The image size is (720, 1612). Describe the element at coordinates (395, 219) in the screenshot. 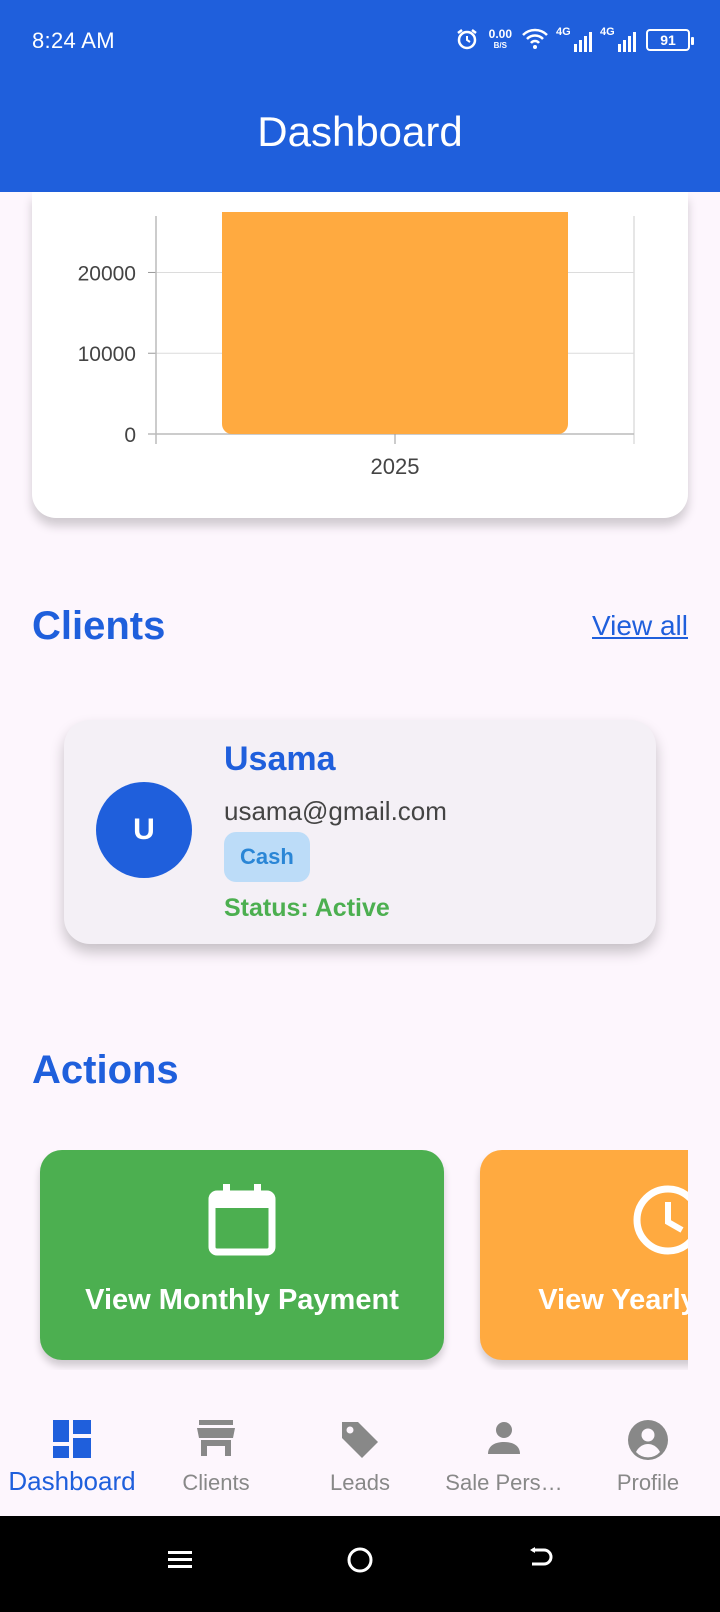

I see `bar-top-2025` at that location.